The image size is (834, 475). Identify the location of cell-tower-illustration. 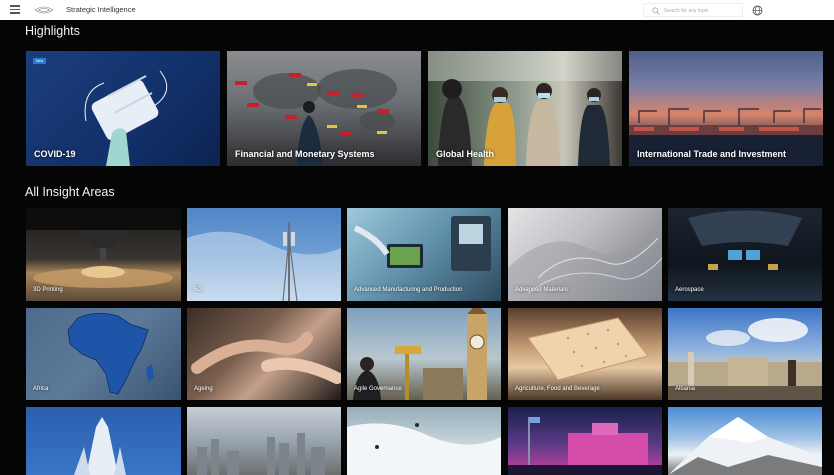
(264, 261).